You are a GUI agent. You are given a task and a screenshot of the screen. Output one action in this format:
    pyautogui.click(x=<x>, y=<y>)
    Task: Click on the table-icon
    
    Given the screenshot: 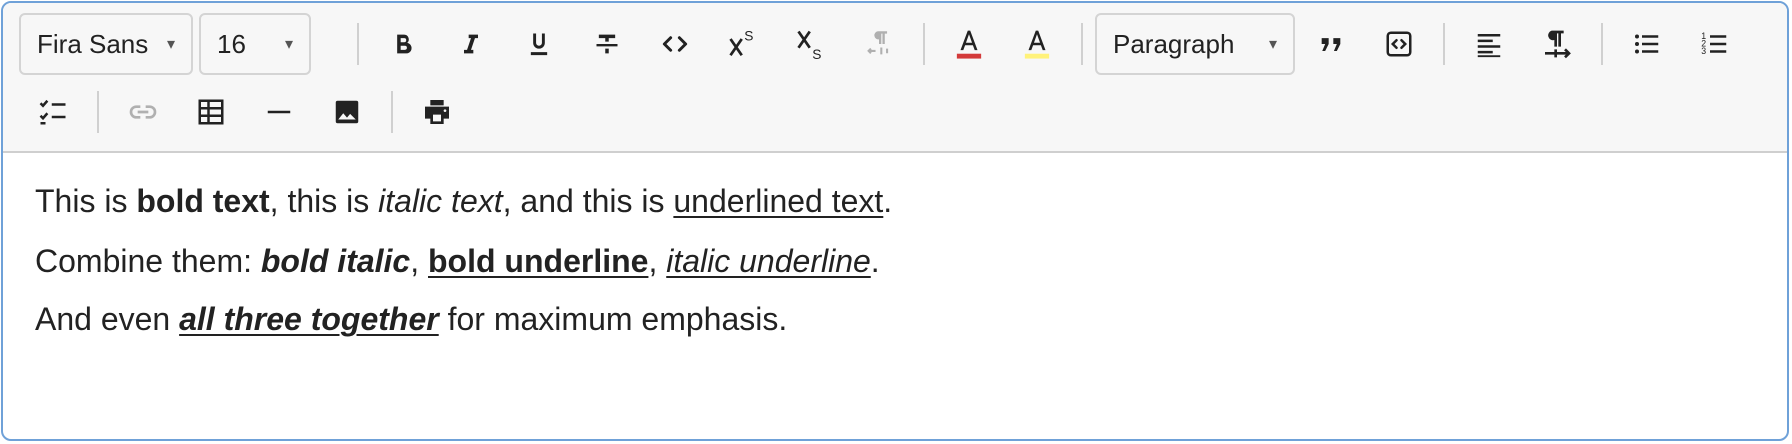 What is the action you would take?
    pyautogui.click(x=211, y=112)
    